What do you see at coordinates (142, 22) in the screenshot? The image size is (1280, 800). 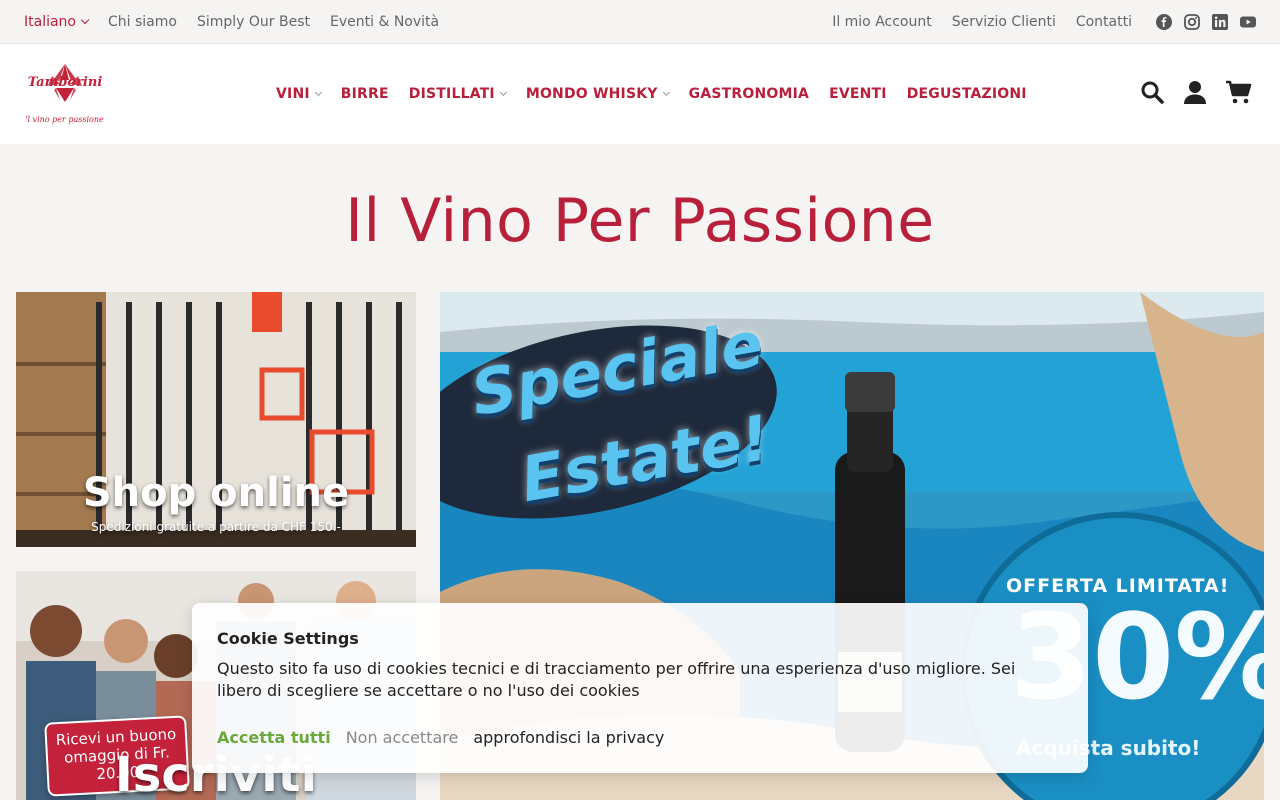 I see `link-chi-siamo: Chi siamo` at bounding box center [142, 22].